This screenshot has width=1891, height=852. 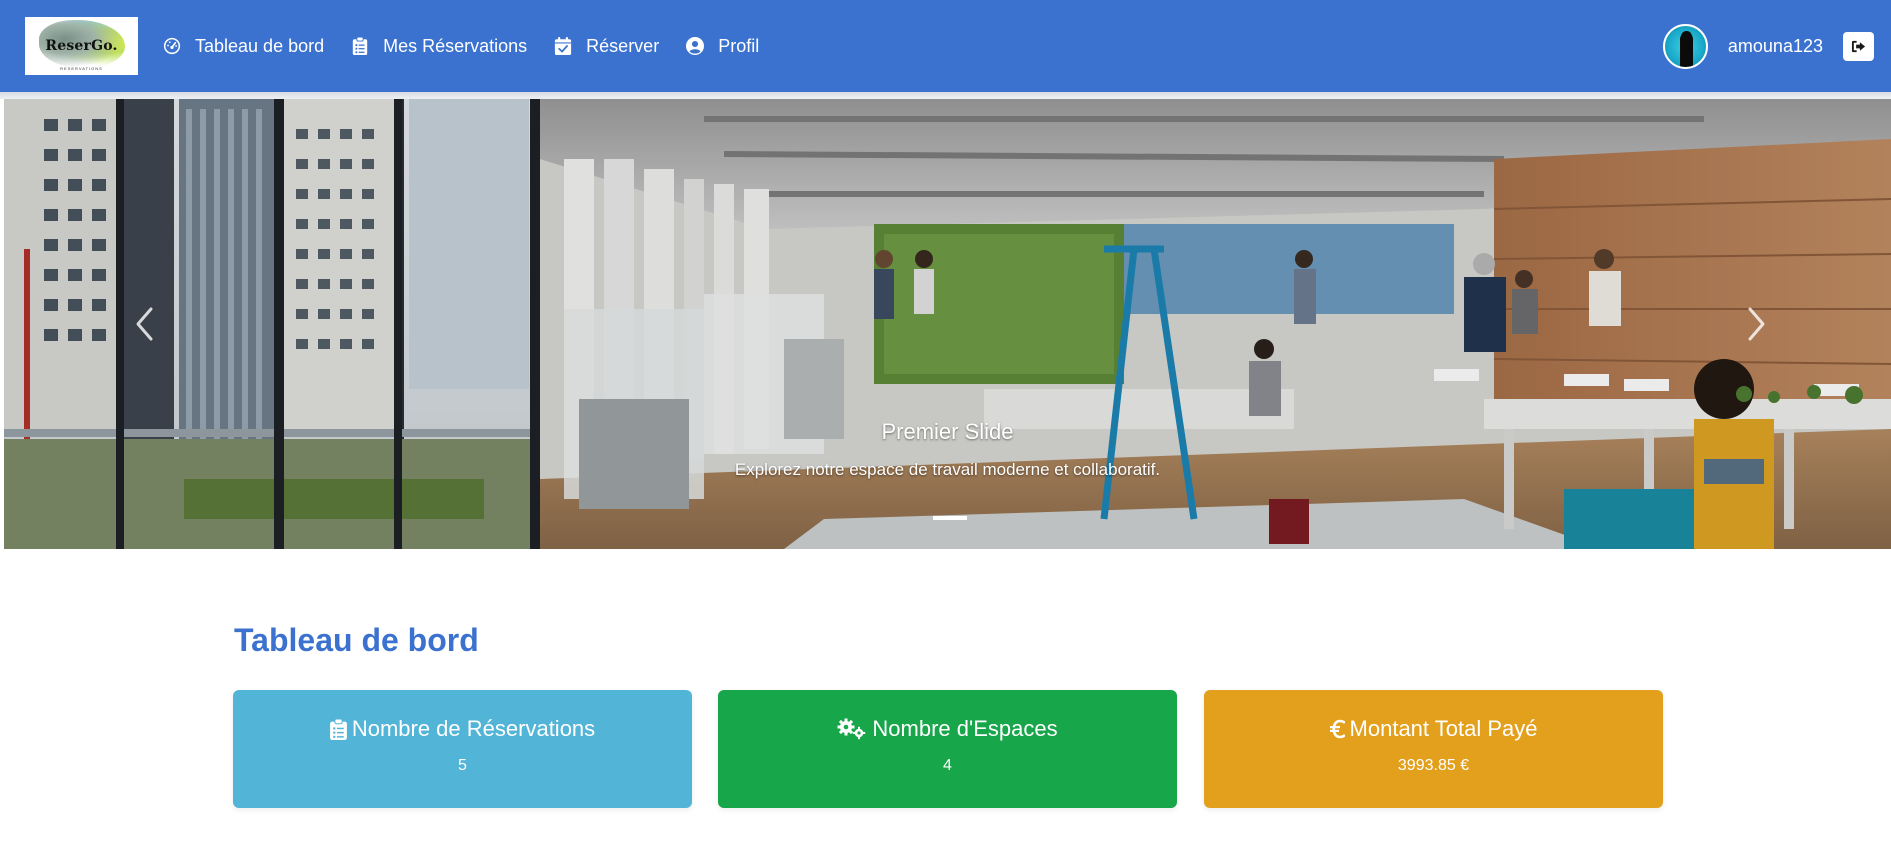 What do you see at coordinates (947, 765) in the screenshot?
I see `card-value: 4` at bounding box center [947, 765].